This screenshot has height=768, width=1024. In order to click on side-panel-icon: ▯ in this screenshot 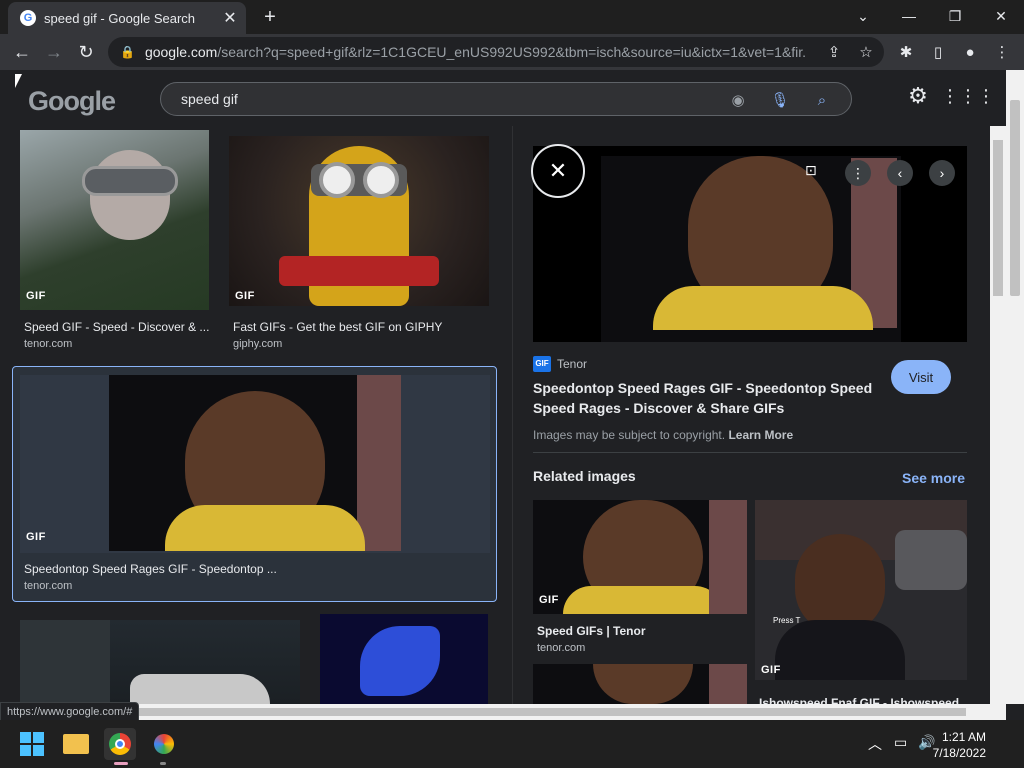, I will do `click(938, 52)`.